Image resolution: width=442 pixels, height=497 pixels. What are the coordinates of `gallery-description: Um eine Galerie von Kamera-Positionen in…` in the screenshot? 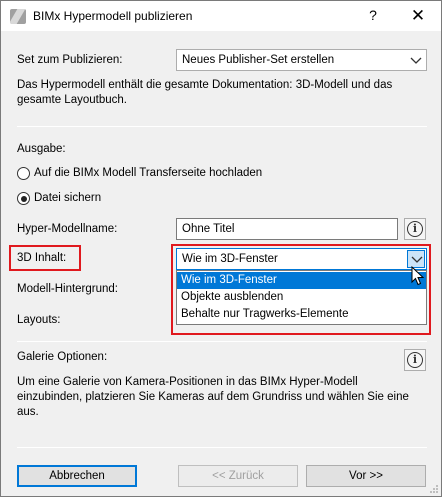 It's located at (213, 397).